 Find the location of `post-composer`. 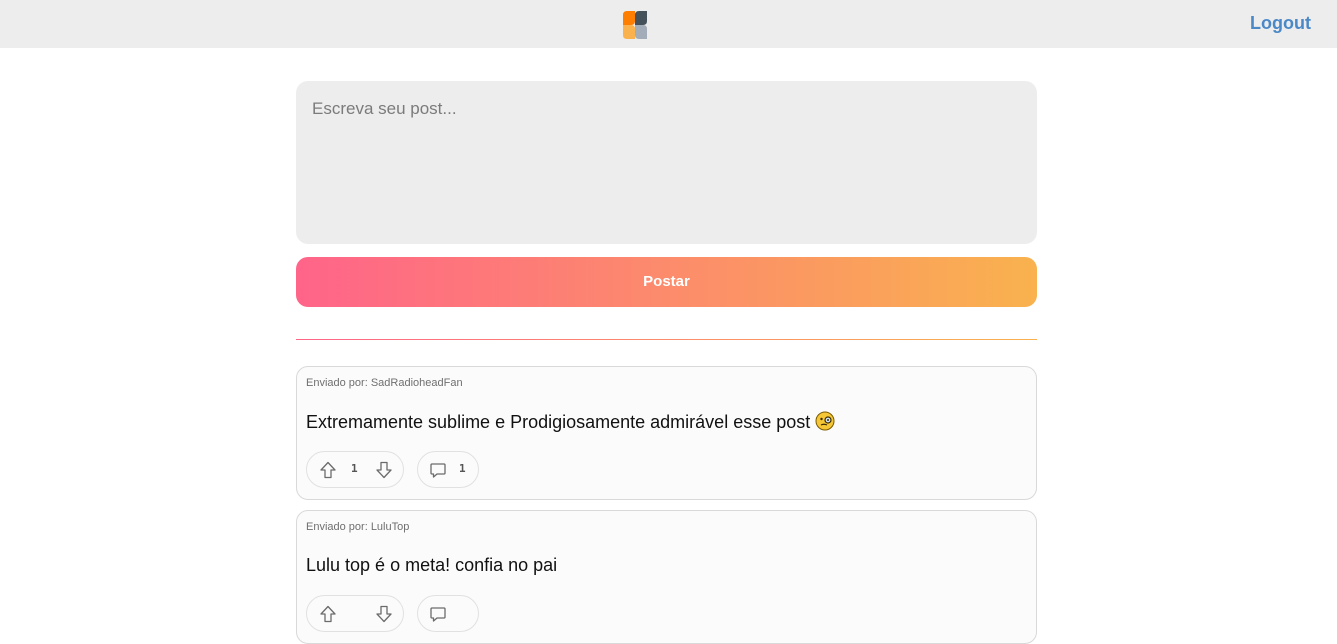

post-composer is located at coordinates (666, 162).